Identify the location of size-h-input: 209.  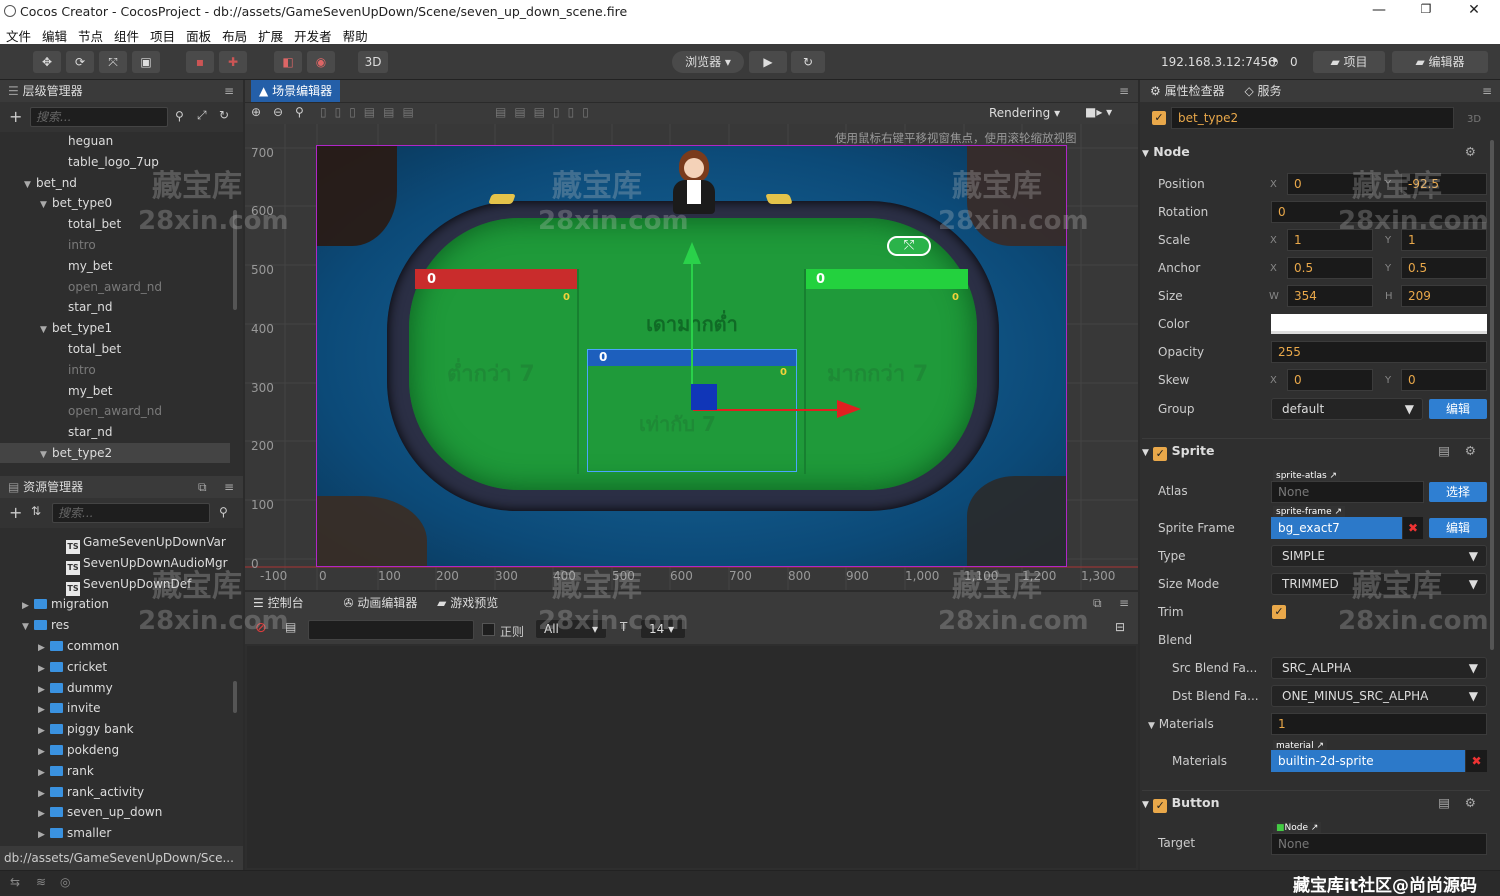
(1444, 296).